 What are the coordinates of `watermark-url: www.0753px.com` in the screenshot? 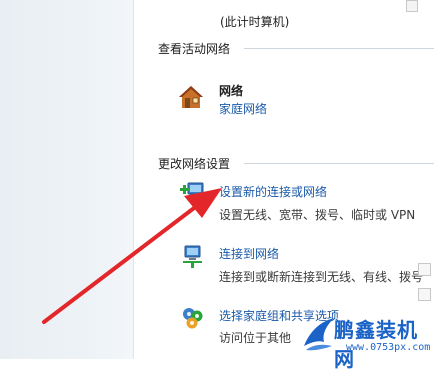 It's located at (388, 347).